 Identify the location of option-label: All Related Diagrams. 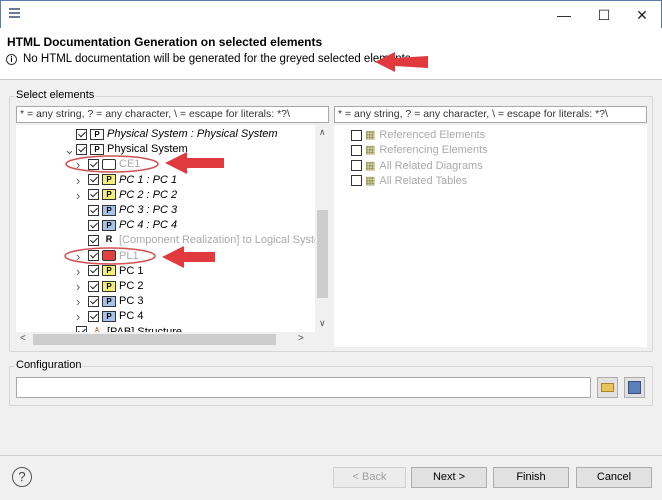
(431, 165).